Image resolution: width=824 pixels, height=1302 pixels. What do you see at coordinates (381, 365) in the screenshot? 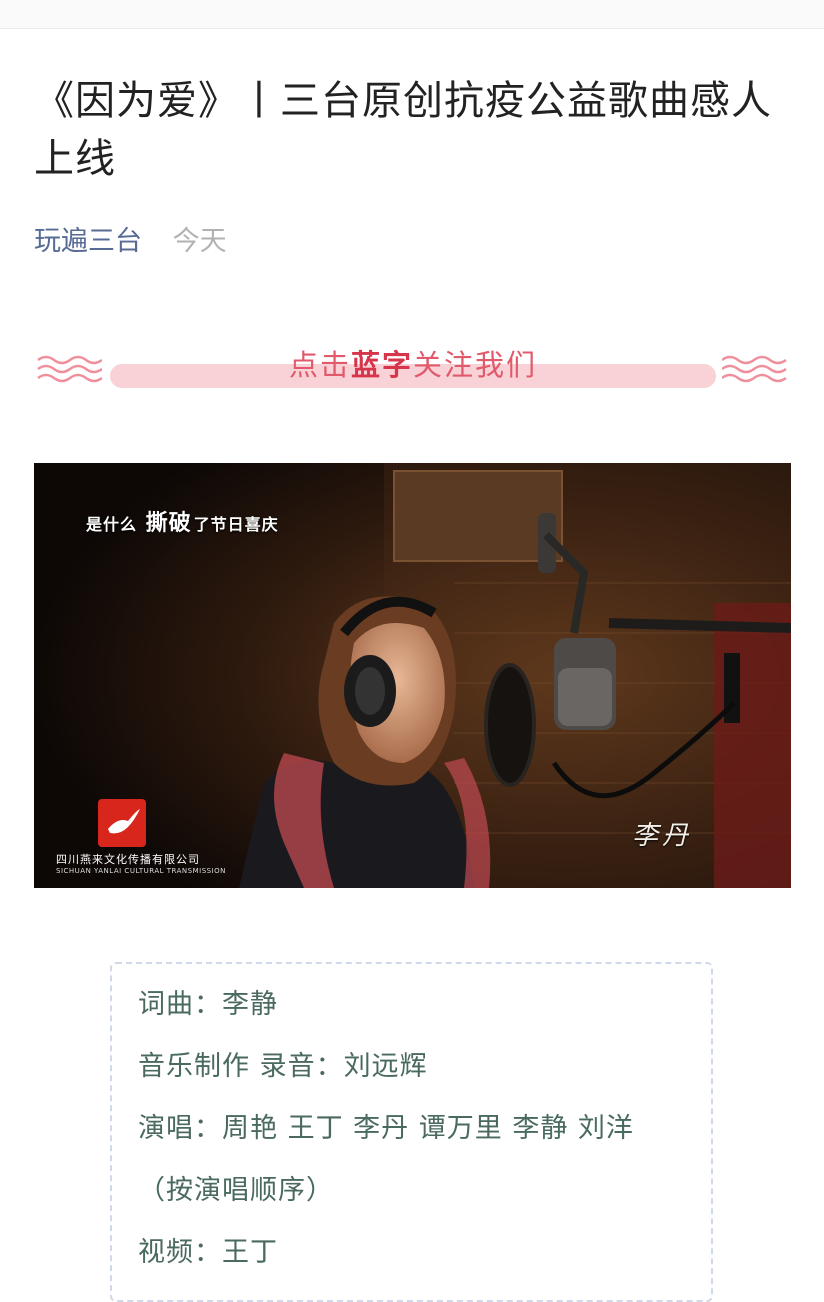
I see `follow-highlight: 蓝字` at bounding box center [381, 365].